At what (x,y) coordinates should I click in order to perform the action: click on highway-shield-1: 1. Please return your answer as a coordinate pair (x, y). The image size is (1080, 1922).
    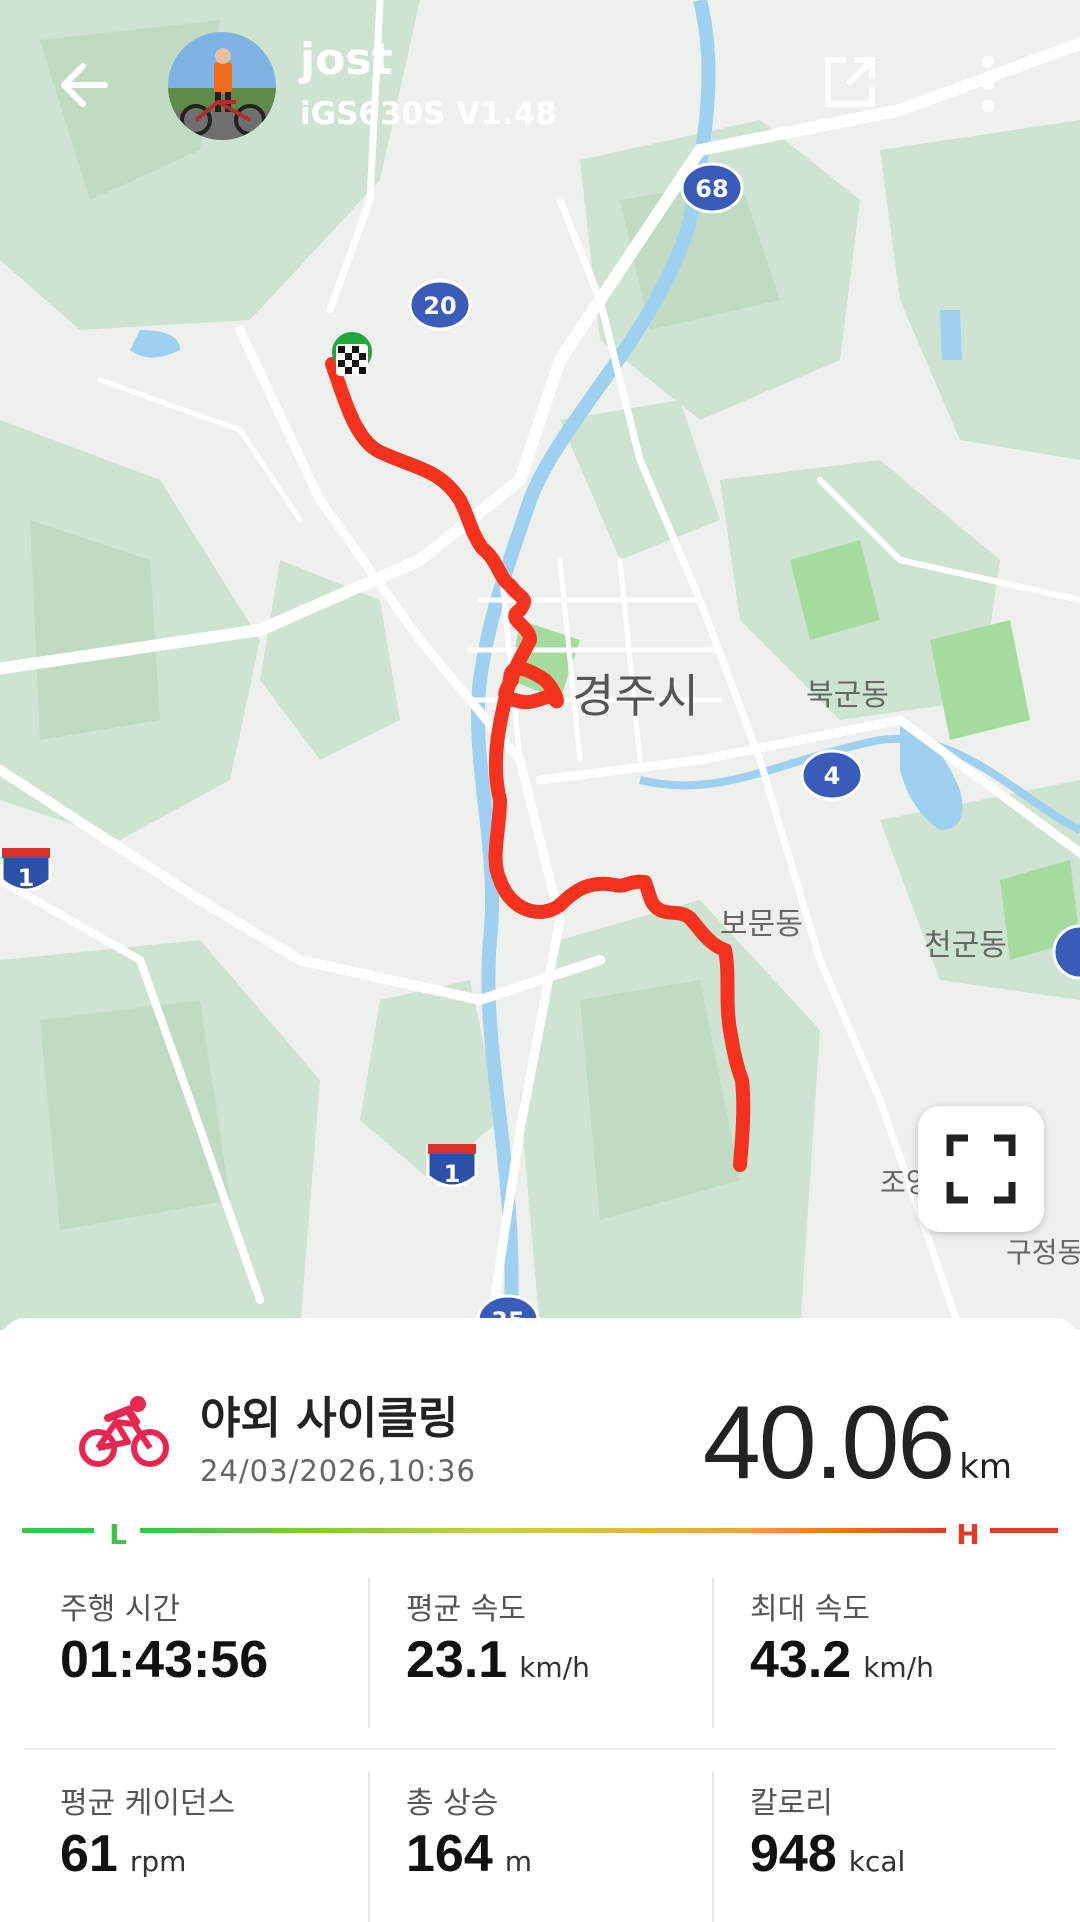
    Looking at the image, I should click on (26, 870).